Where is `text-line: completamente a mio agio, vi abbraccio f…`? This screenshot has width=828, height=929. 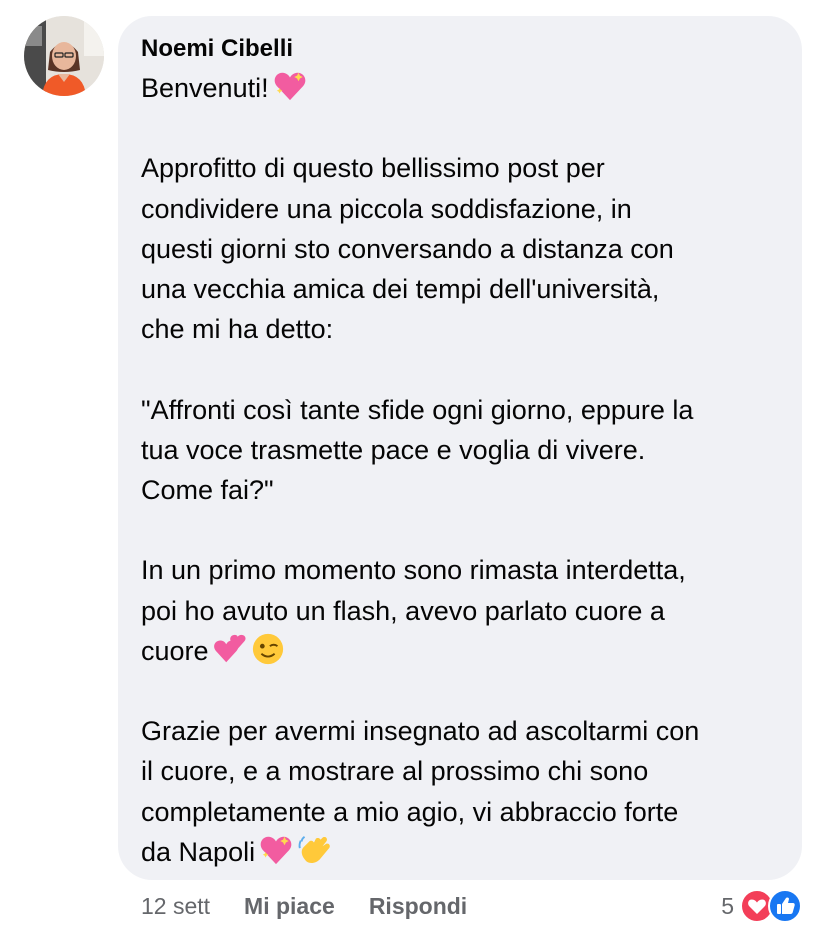
text-line: completamente a mio agio, vi abbraccio f… is located at coordinates (410, 811).